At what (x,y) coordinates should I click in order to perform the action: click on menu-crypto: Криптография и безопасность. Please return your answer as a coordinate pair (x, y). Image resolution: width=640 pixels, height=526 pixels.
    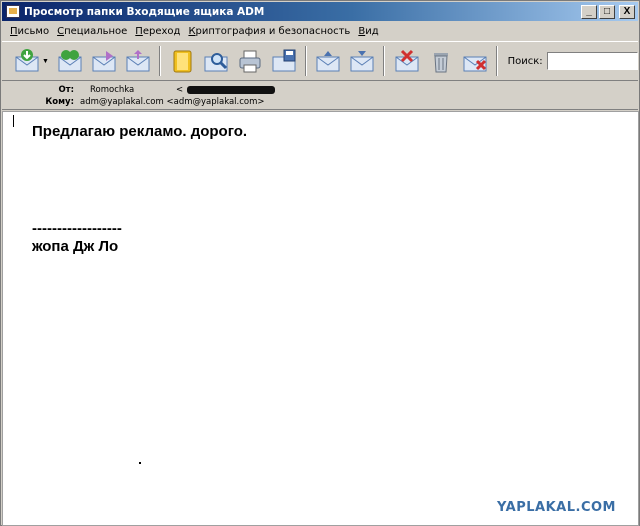
    Looking at the image, I should click on (269, 31).